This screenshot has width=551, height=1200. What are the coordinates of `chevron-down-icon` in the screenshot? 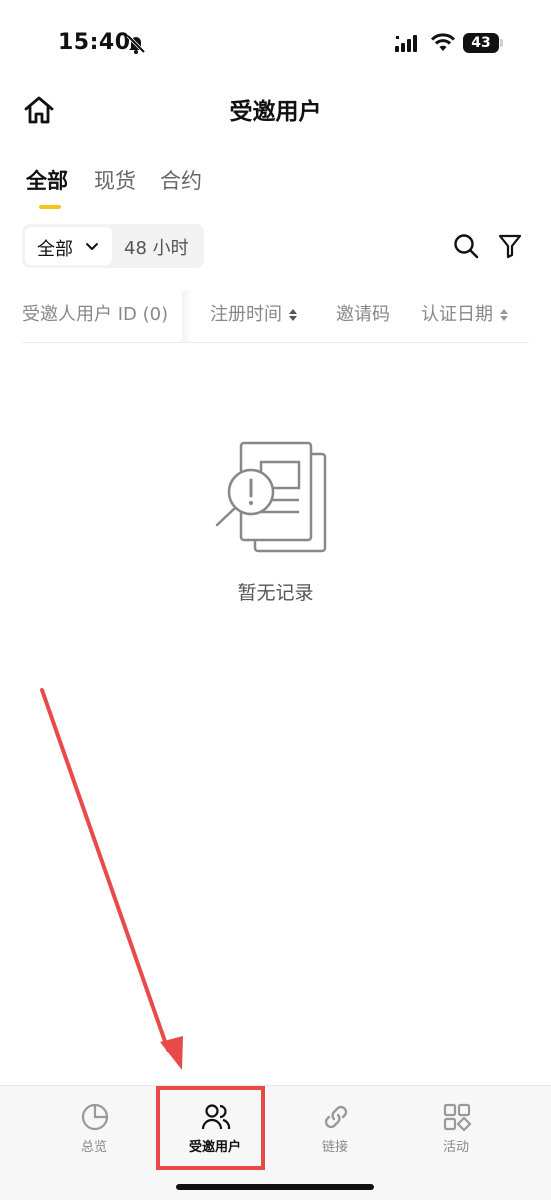 It's located at (92, 246).